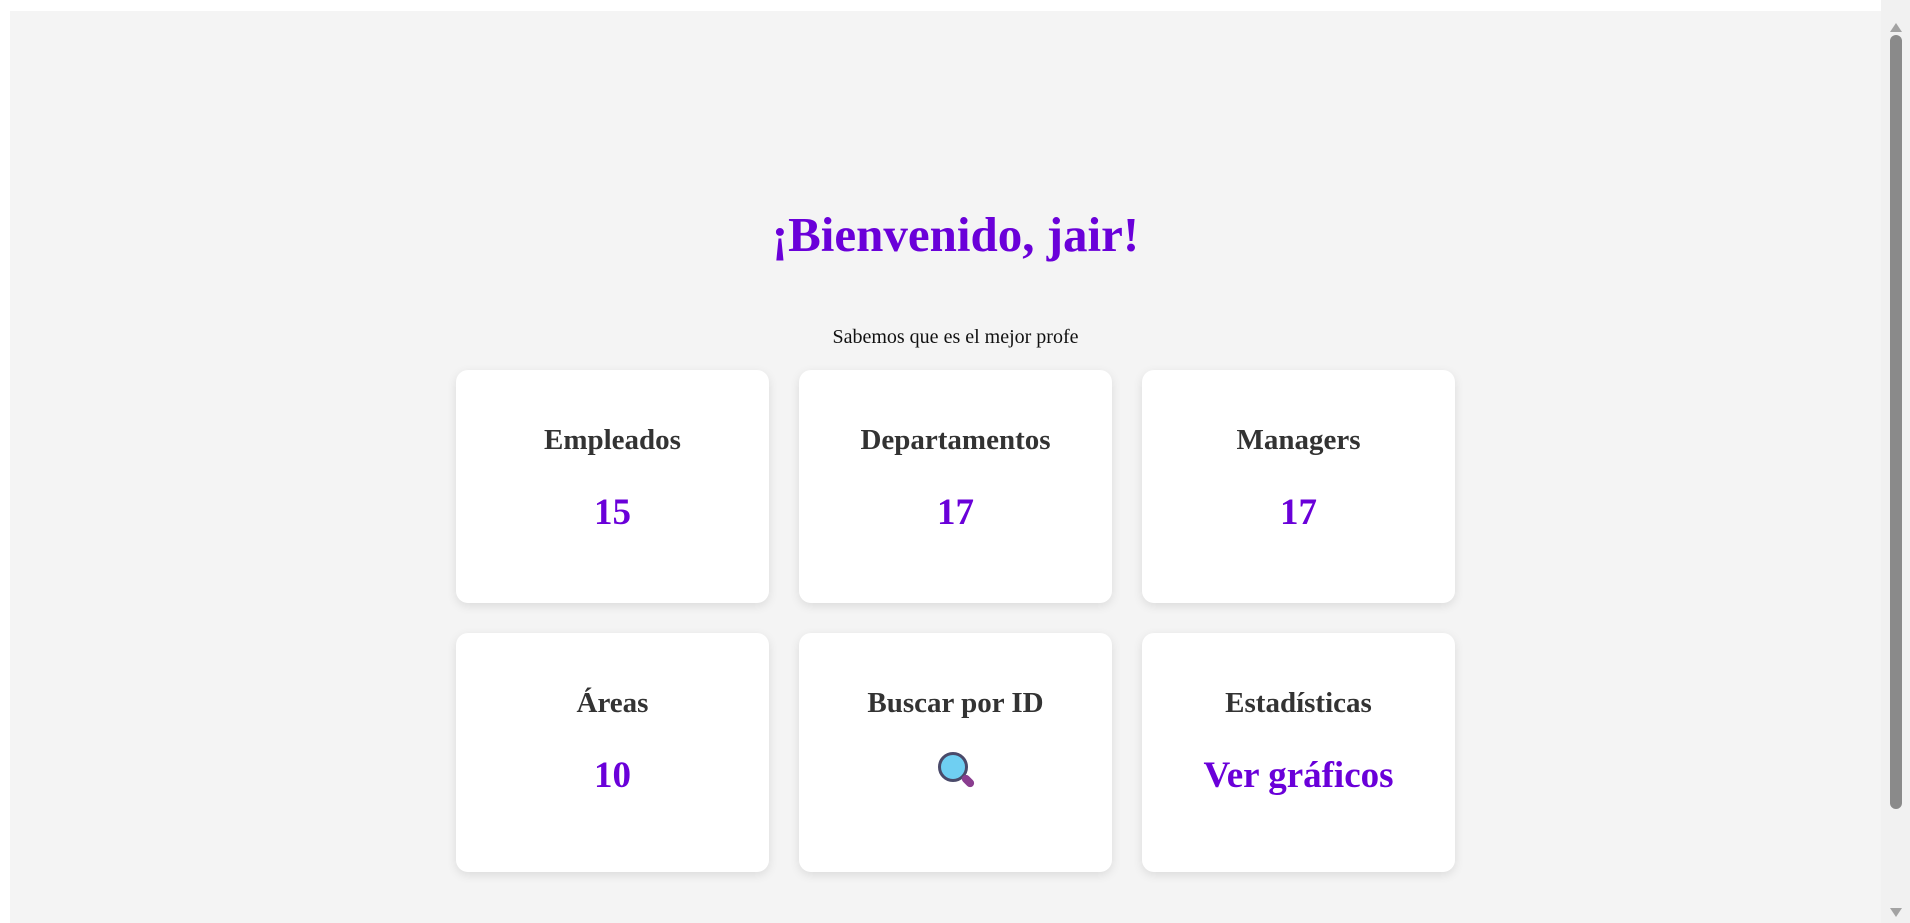 The width and height of the screenshot is (1910, 923). Describe the element at coordinates (612, 512) in the screenshot. I see `card-value: 15` at that location.